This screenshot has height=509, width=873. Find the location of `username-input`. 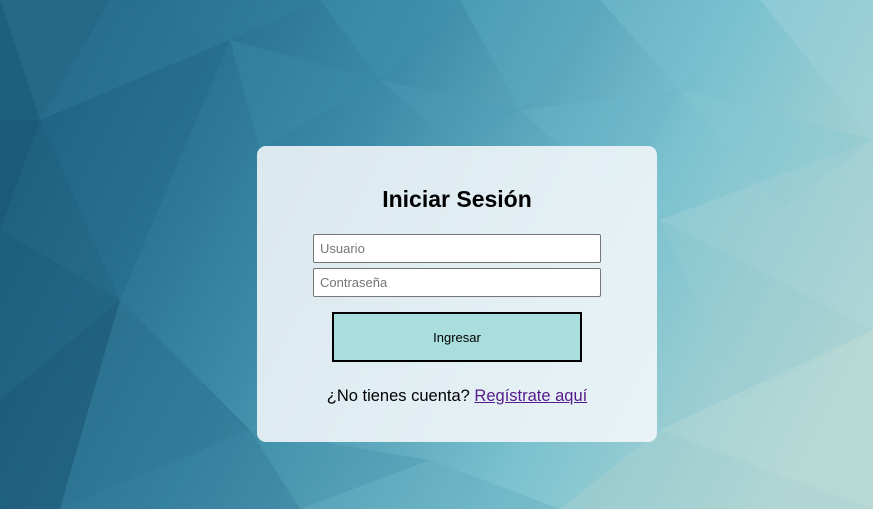

username-input is located at coordinates (457, 248).